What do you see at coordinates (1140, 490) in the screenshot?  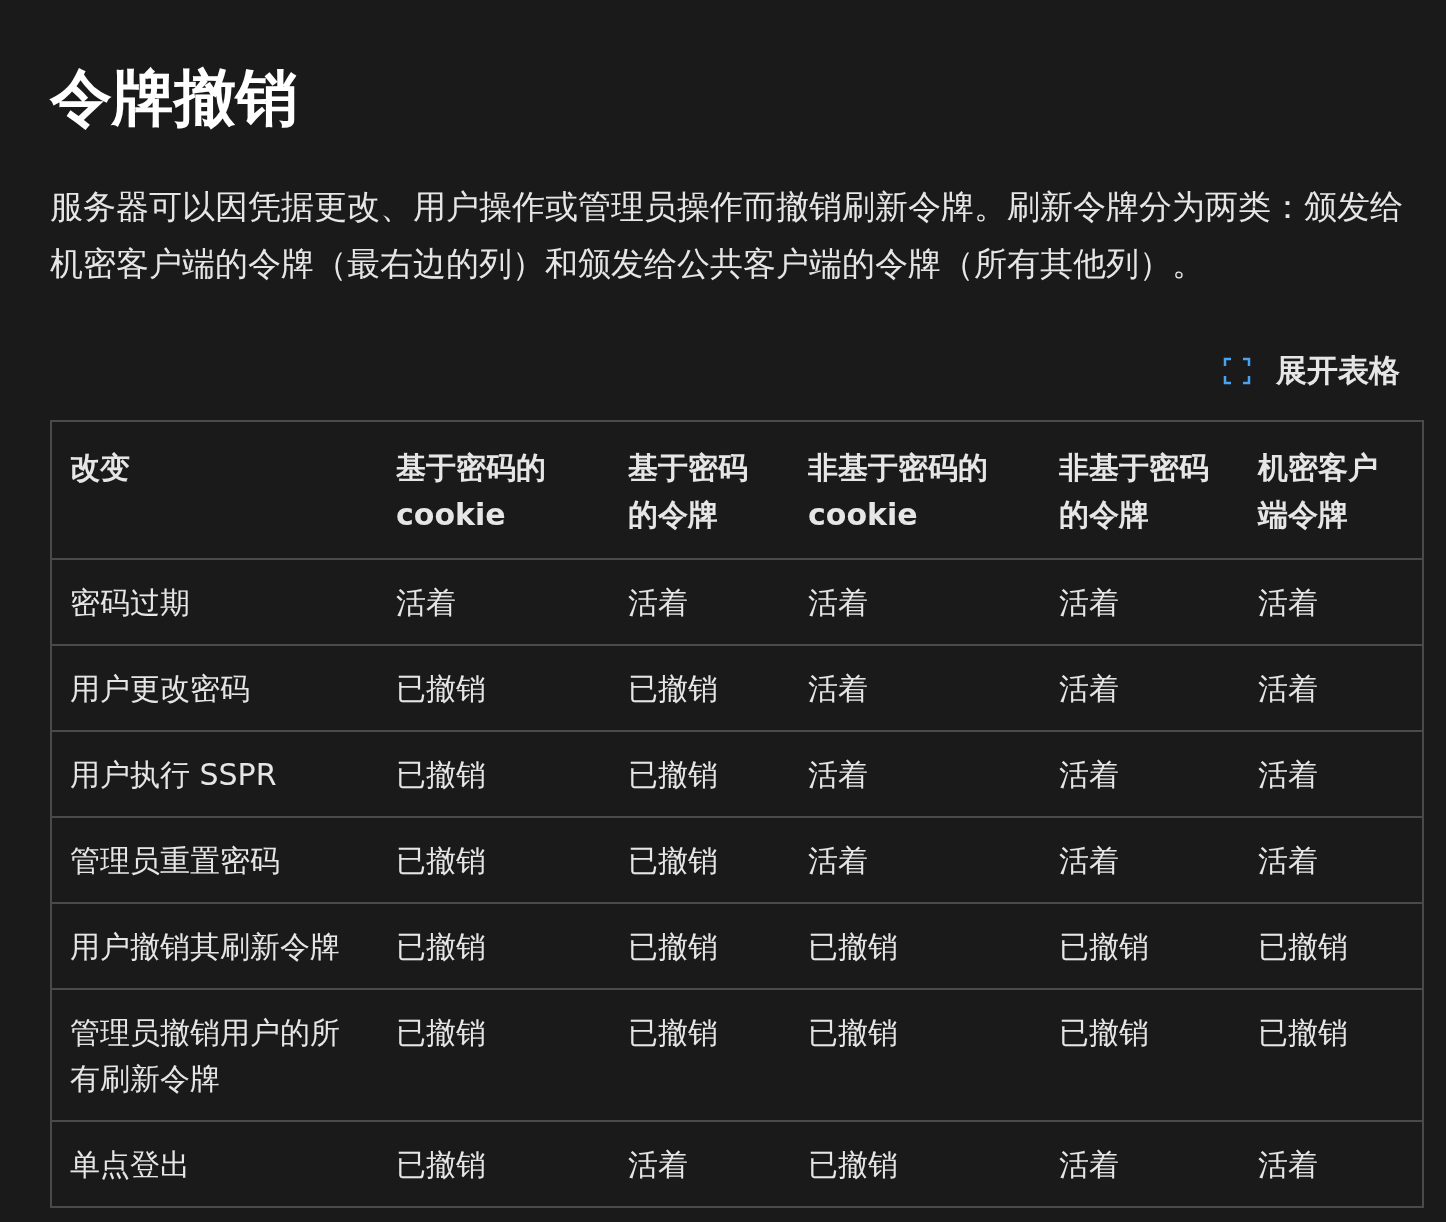 I see `column-header: 非基于密码的令牌` at bounding box center [1140, 490].